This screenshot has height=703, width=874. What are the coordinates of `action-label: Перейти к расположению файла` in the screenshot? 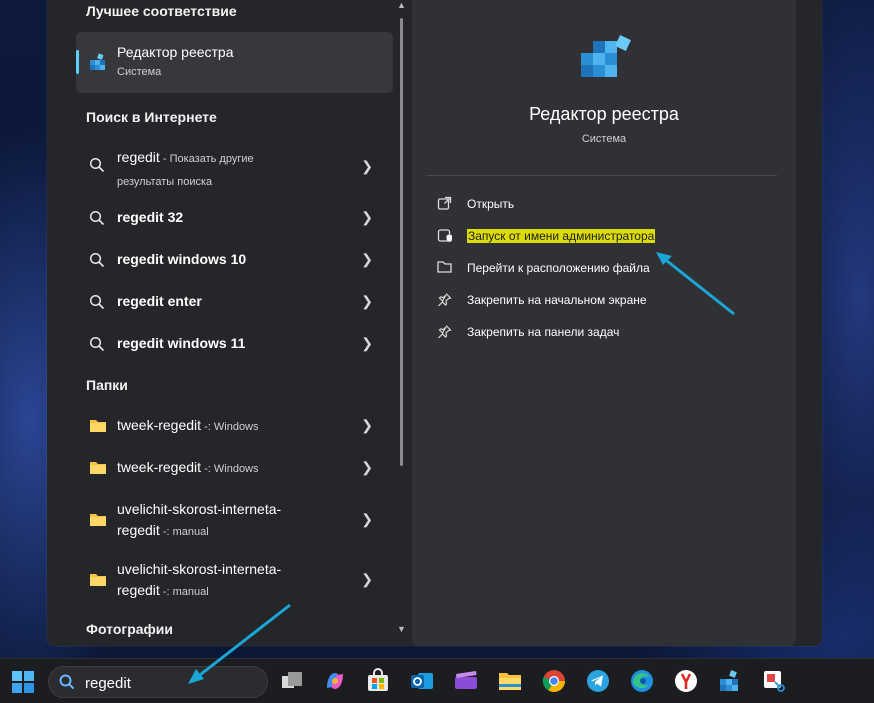 It's located at (558, 268).